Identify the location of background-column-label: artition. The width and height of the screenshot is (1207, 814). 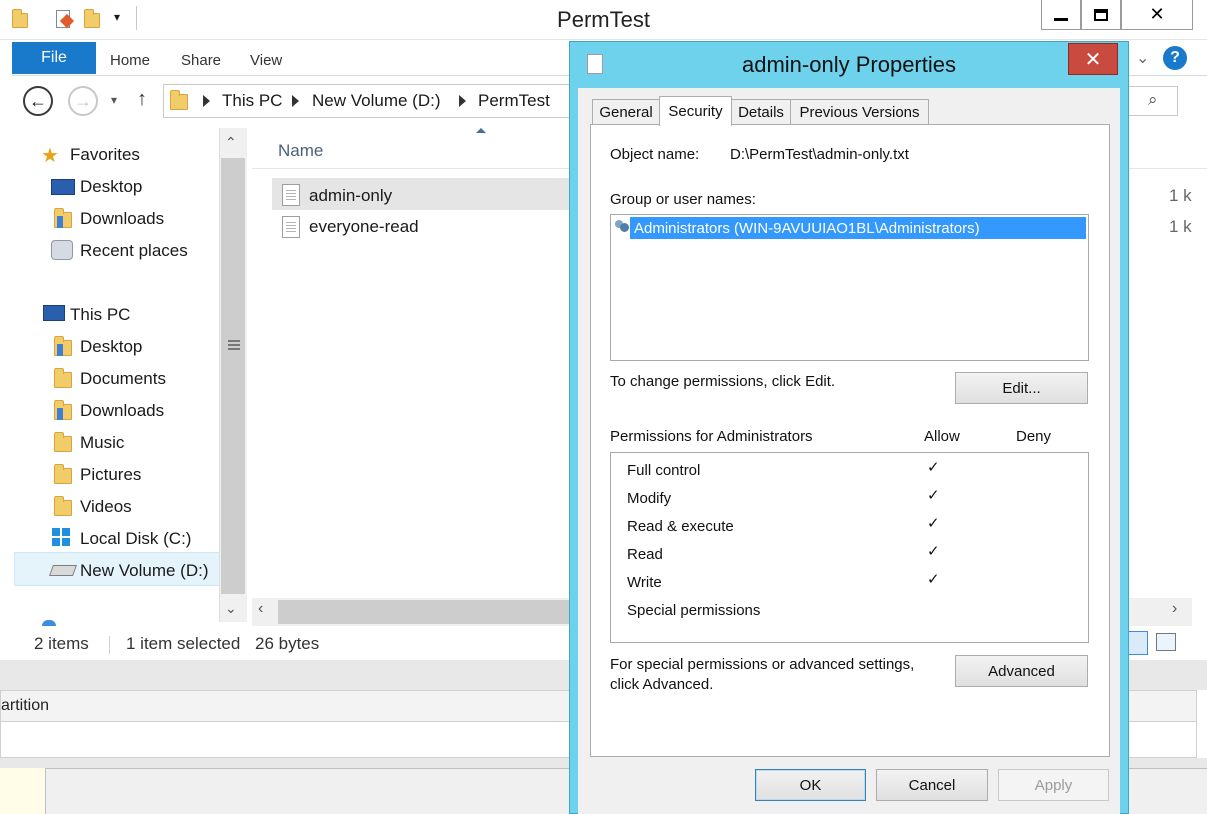
(25, 705).